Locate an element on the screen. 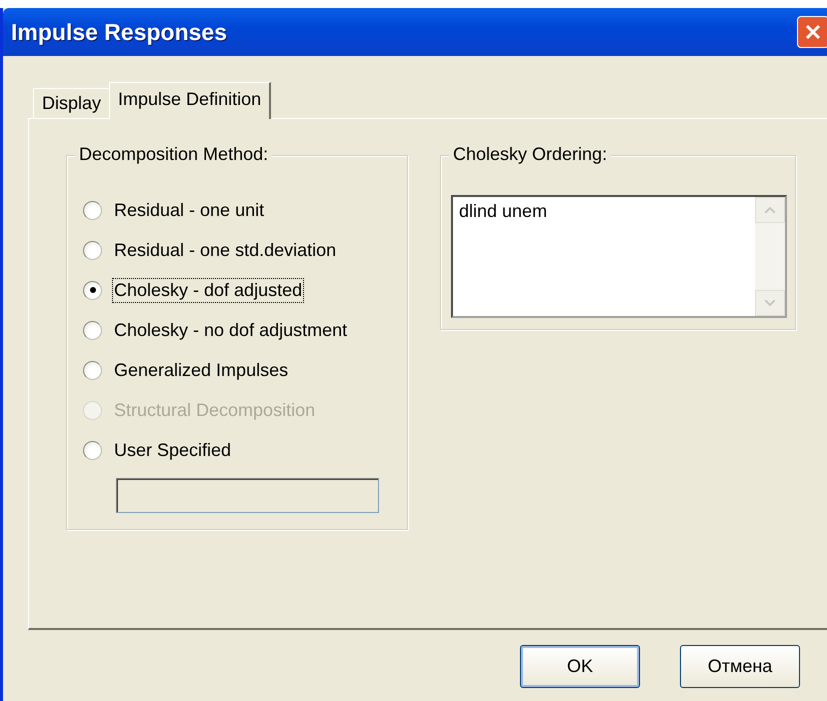  close-icon is located at coordinates (813, 32).